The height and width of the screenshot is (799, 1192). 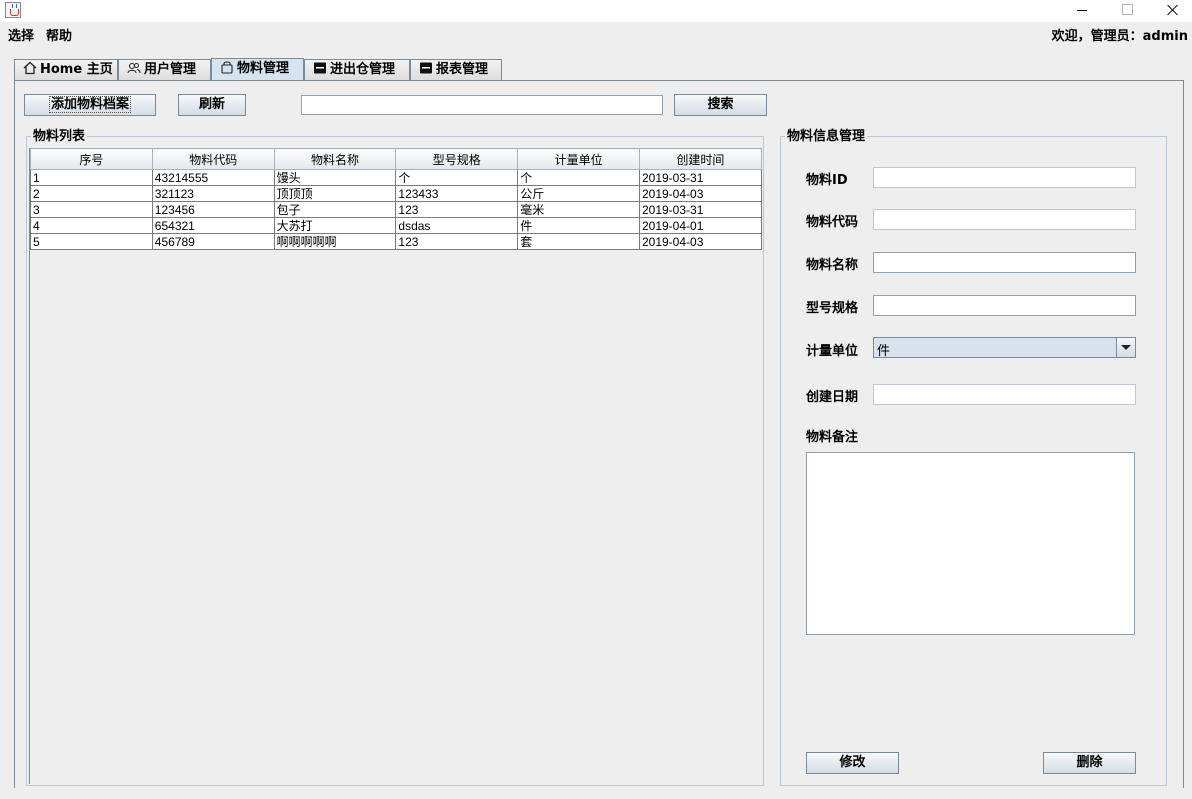 What do you see at coordinates (91, 209) in the screenshot?
I see `table-cell: 3` at bounding box center [91, 209].